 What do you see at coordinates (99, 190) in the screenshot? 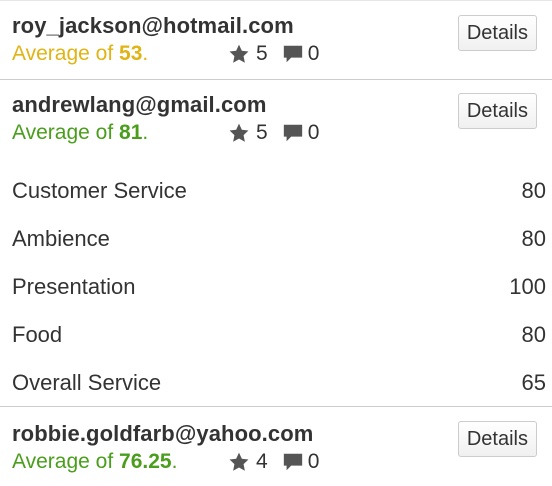
I see `category-label: Customer Service` at bounding box center [99, 190].